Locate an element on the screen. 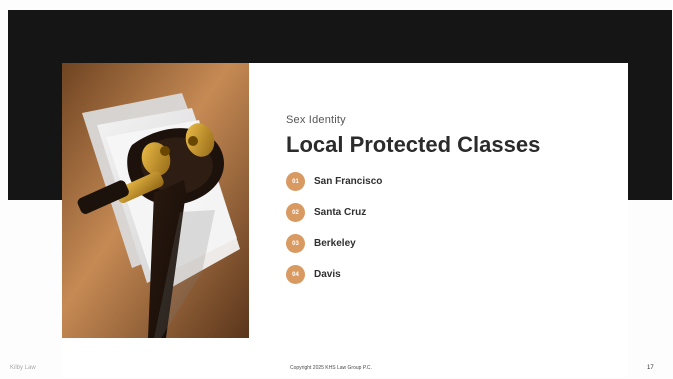 Image resolution: width=673 pixels, height=379 pixels. eyebrow-text: Sex Identity is located at coordinates (316, 120).